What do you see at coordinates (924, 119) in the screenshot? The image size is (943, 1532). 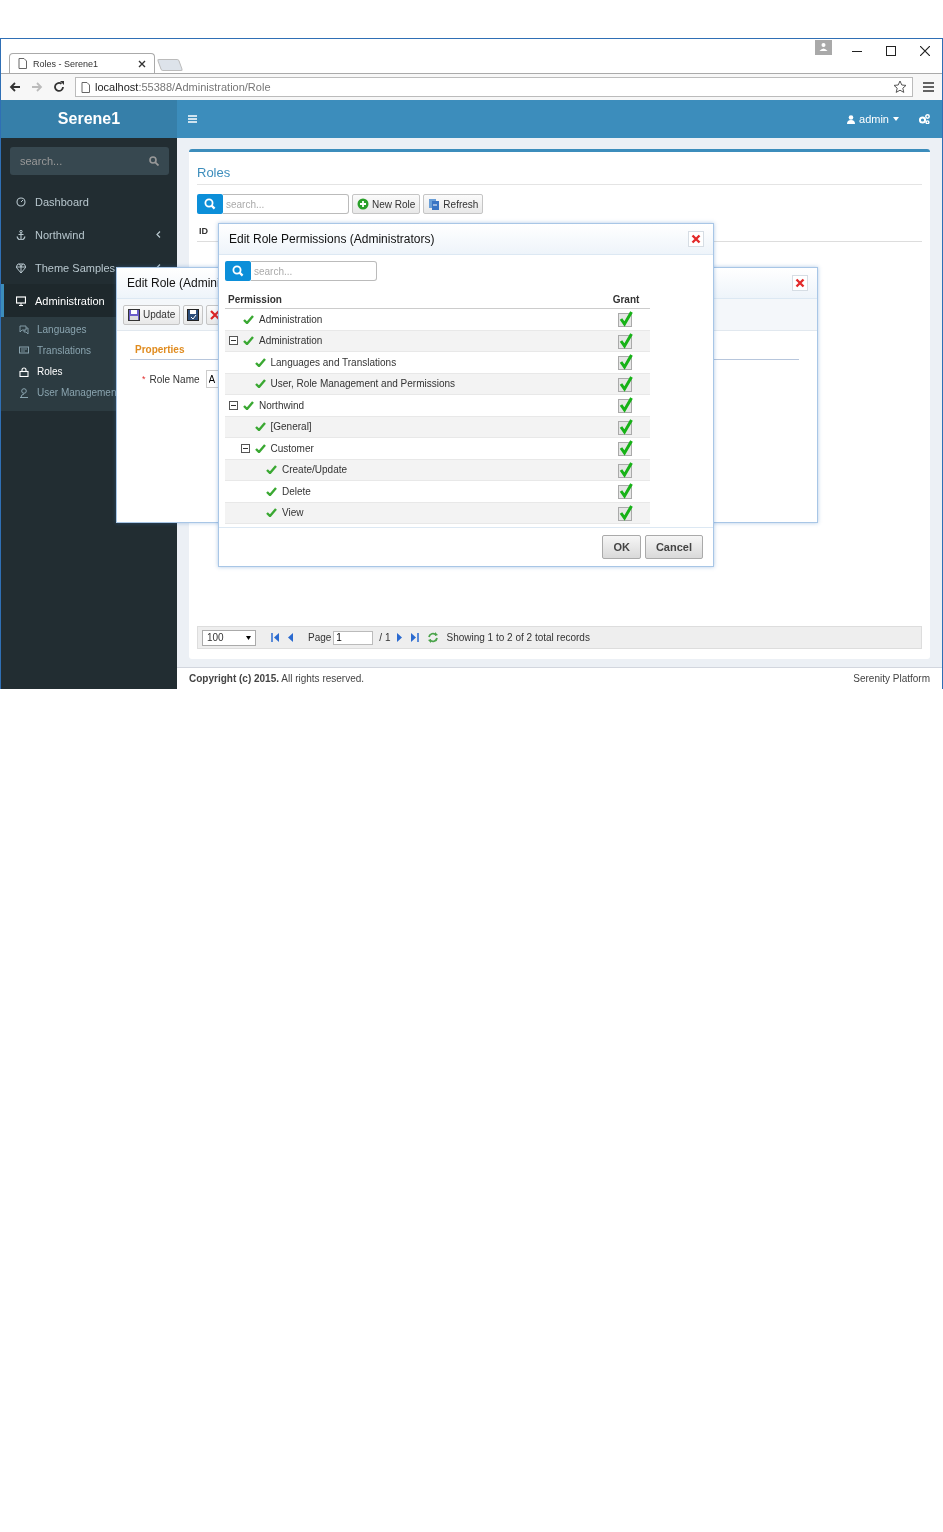 I see `settings-icon` at bounding box center [924, 119].